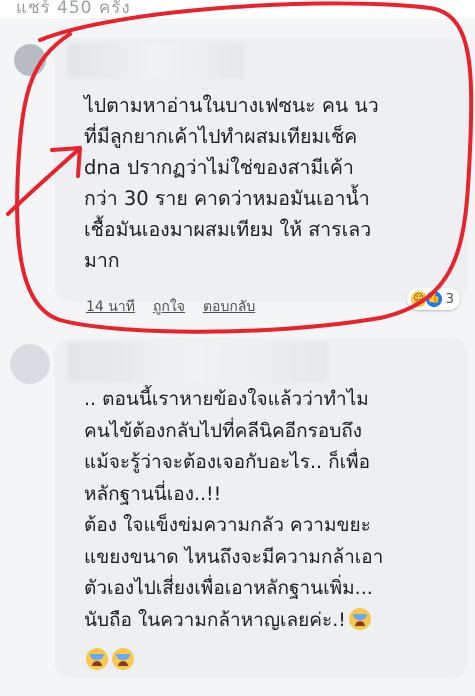 This screenshot has height=696, width=475. What do you see at coordinates (110, 659) in the screenshot?
I see `emoji-row` at bounding box center [110, 659].